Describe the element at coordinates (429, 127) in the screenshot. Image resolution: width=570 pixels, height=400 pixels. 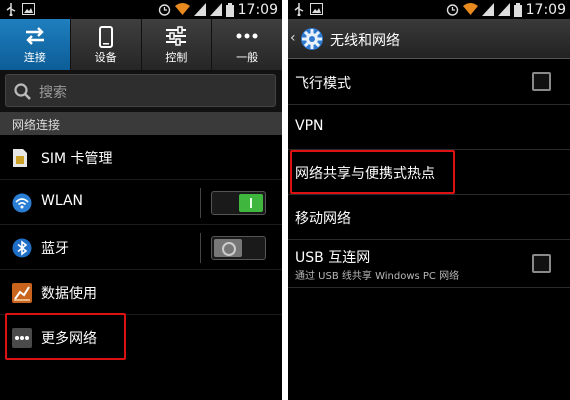
I see `list-item-vpn: VPN` at that location.